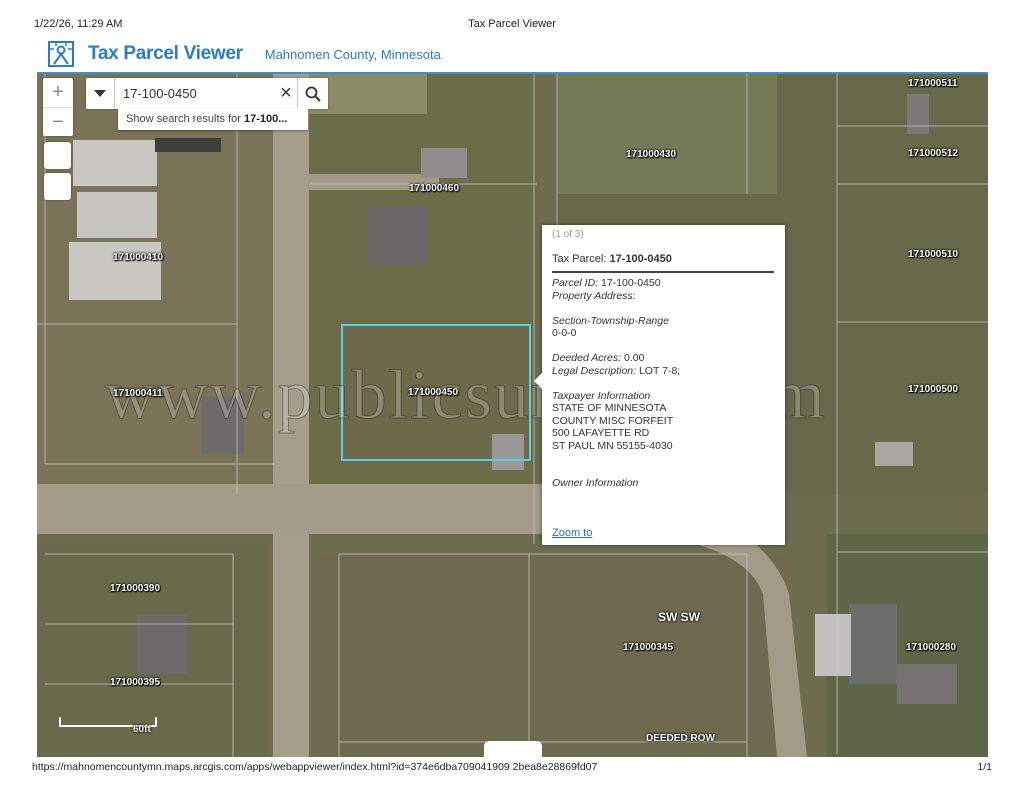  Describe the element at coordinates (933, 83) in the screenshot. I see `parcel-label: 171000511` at that location.